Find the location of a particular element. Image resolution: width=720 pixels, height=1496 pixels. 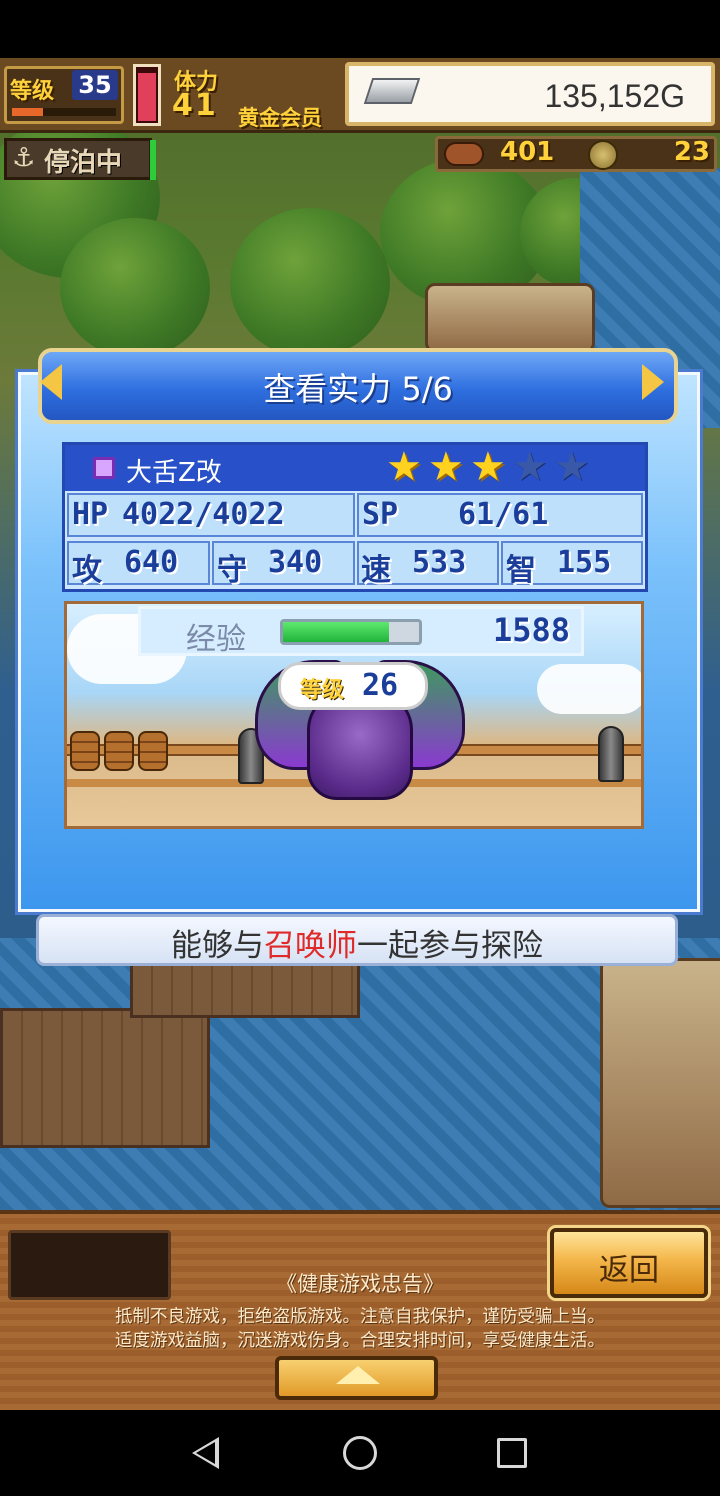

spd-label: 速 is located at coordinates (376, 570).